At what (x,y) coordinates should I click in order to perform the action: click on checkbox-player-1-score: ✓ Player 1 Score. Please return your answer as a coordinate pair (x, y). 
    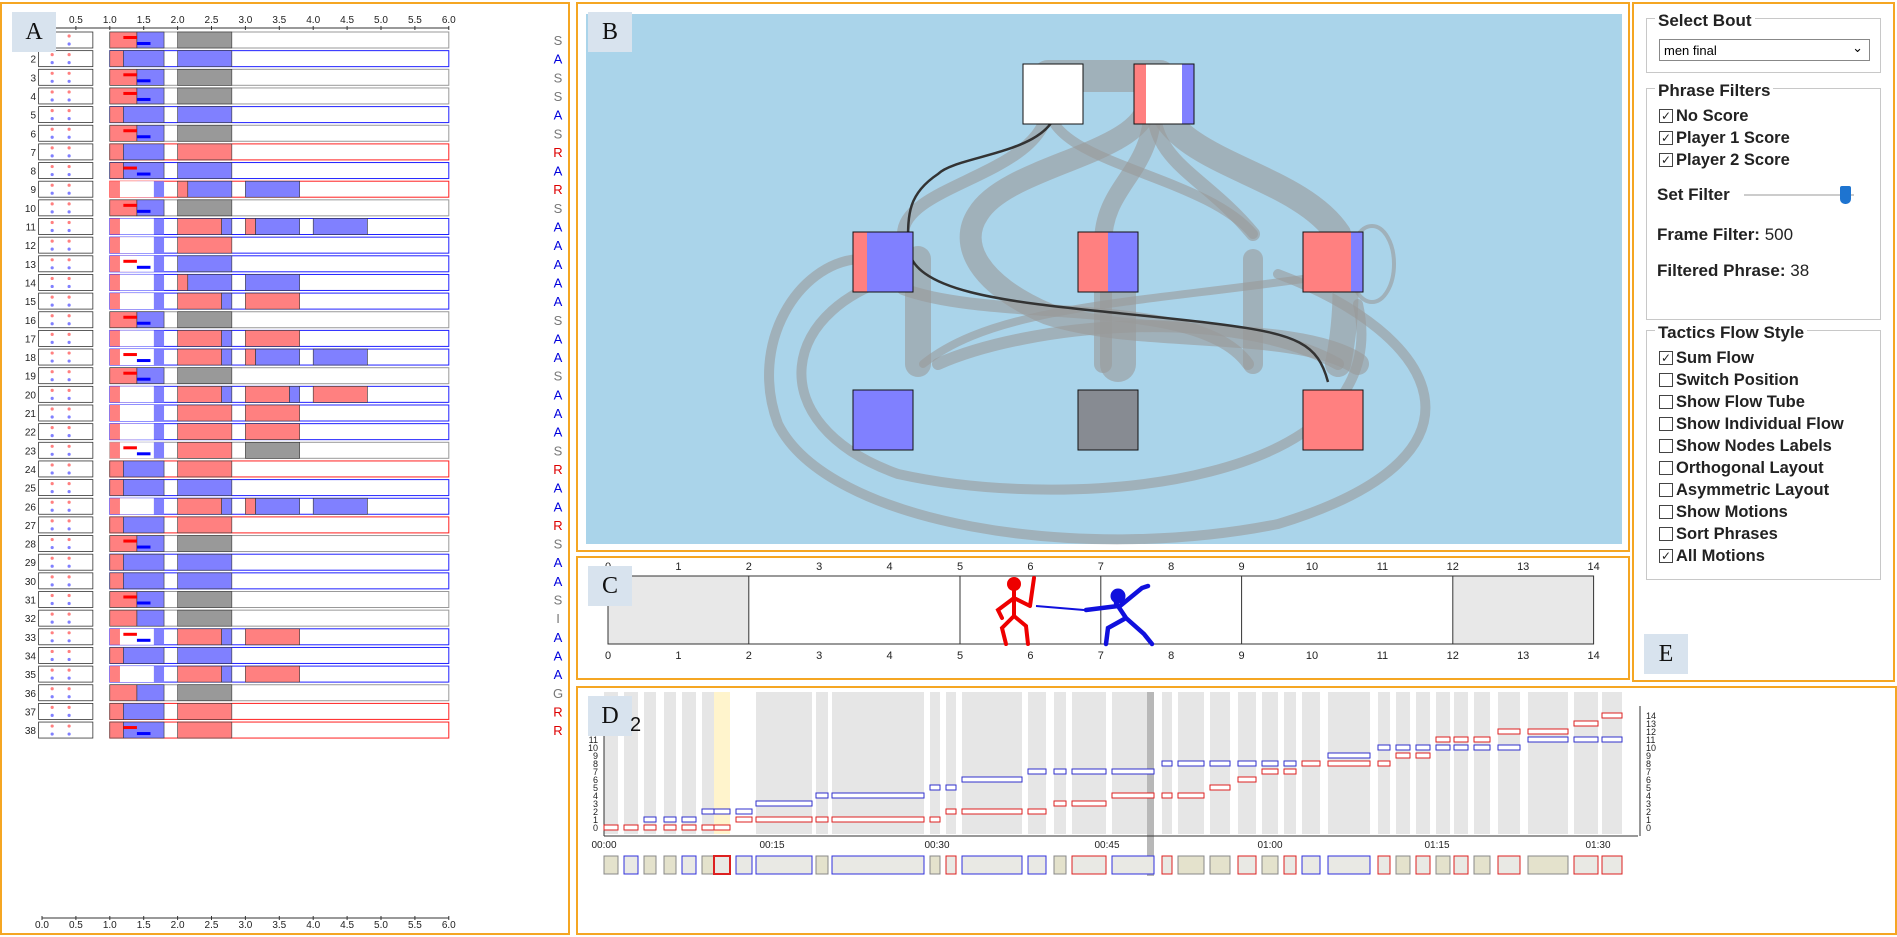
    Looking at the image, I should click on (1764, 138).